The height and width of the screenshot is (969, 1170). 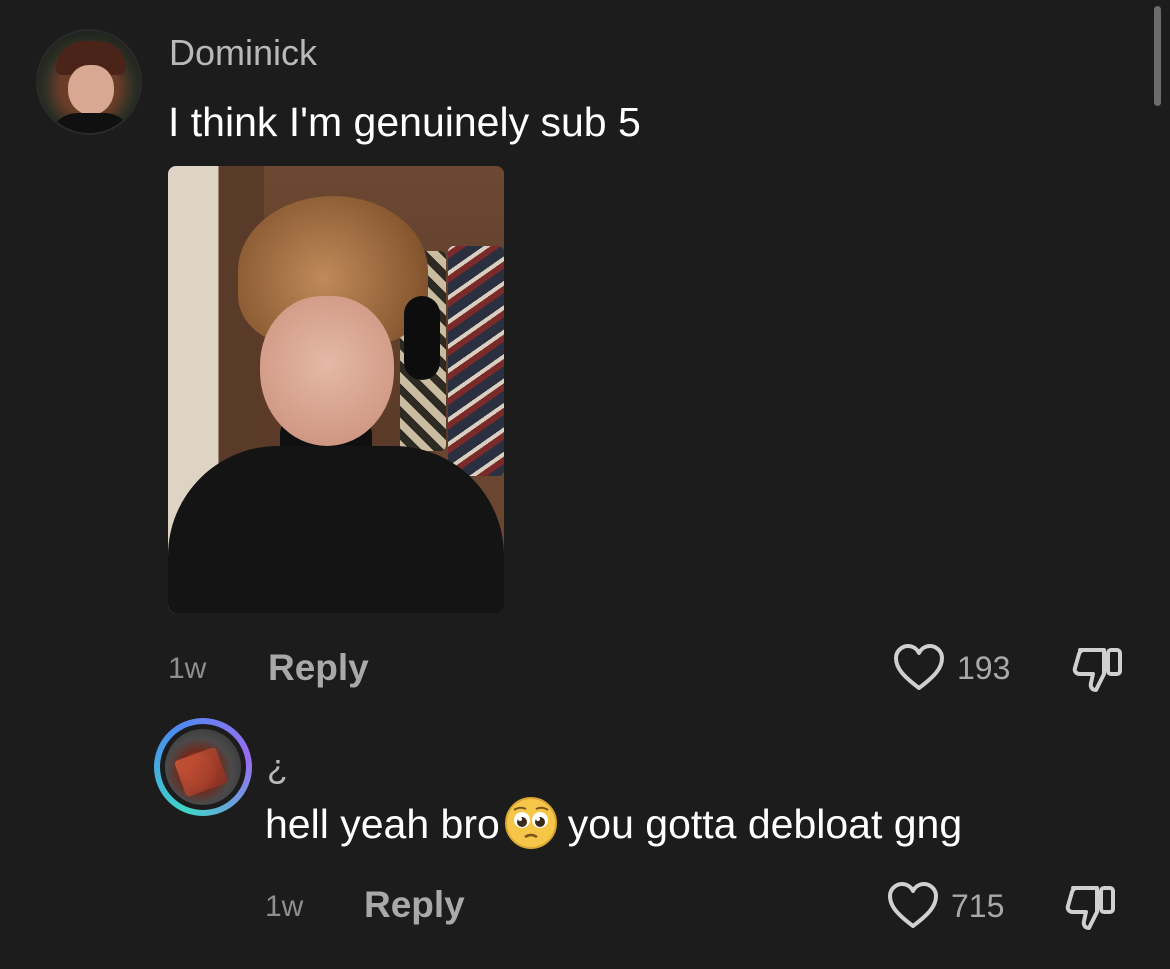 What do you see at coordinates (414, 905) in the screenshot?
I see `reply-reply-button: Reply` at bounding box center [414, 905].